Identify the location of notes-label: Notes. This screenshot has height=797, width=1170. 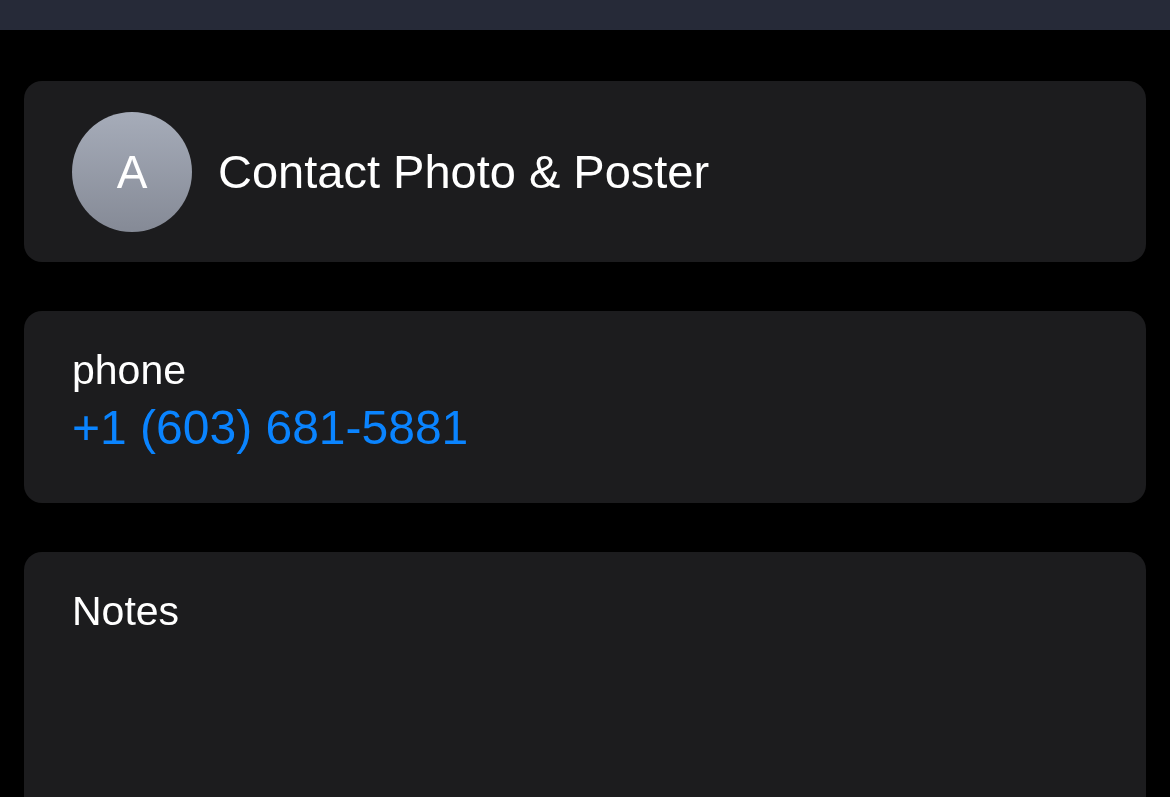
(126, 611).